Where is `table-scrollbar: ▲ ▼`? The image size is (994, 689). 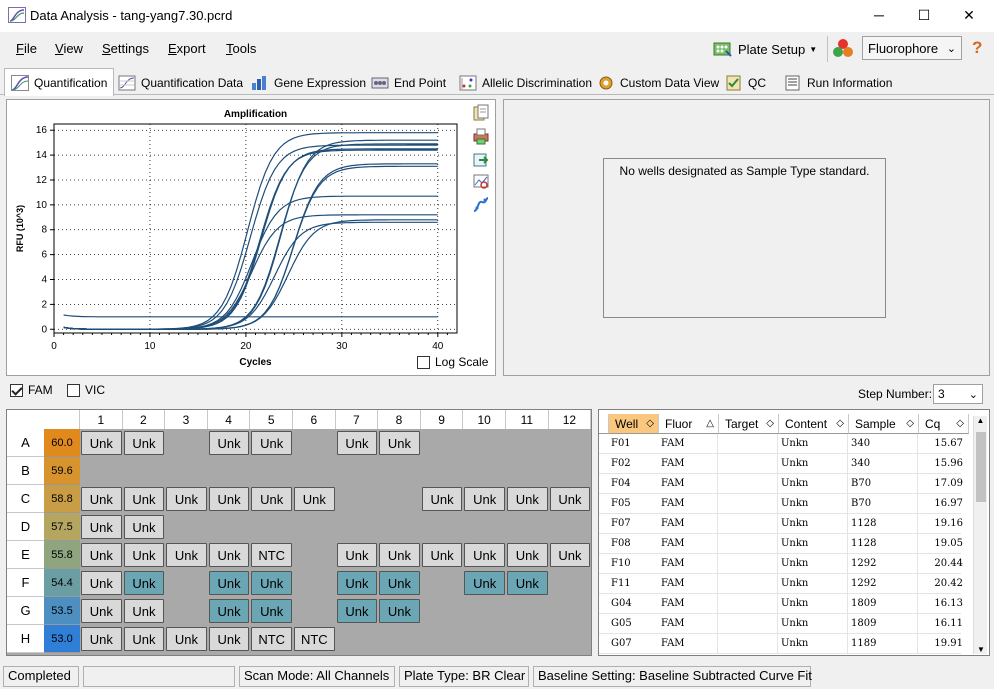
table-scrollbar: ▲ ▼ is located at coordinates (980, 535).